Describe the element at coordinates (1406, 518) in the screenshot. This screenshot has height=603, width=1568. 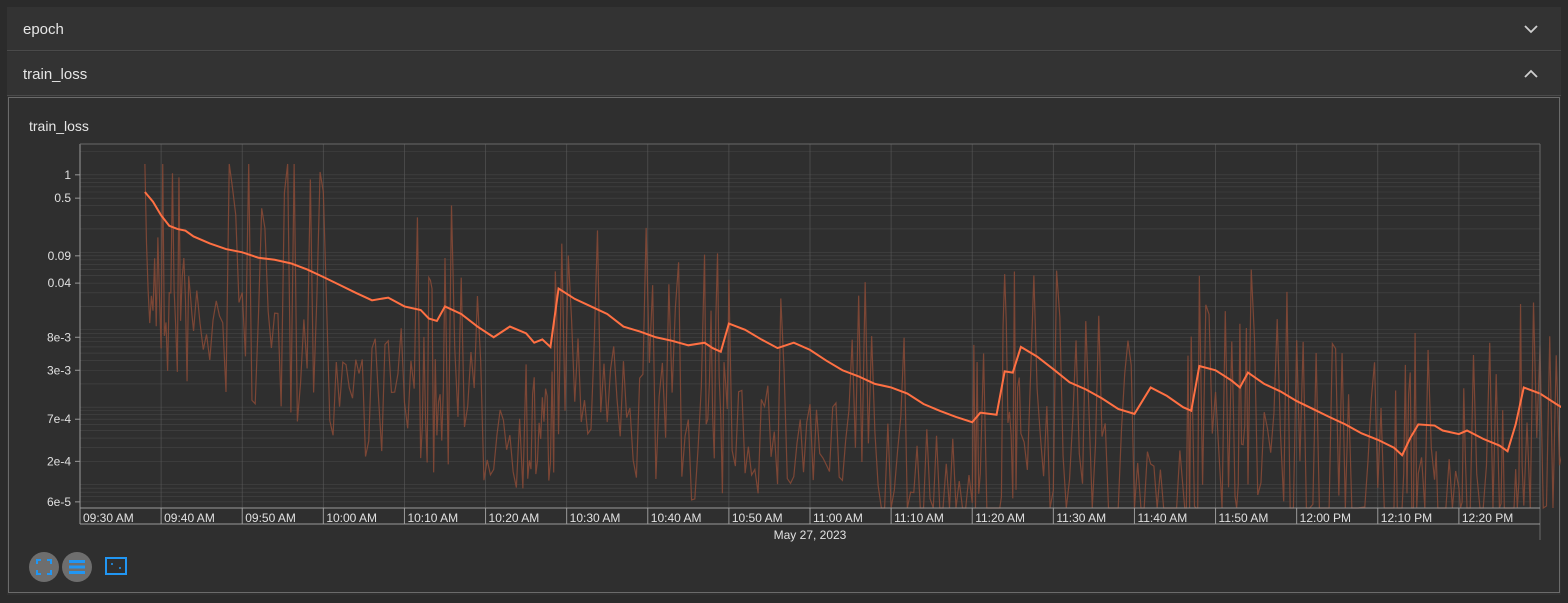
I see `x-tick-label: 12:10 PM` at that location.